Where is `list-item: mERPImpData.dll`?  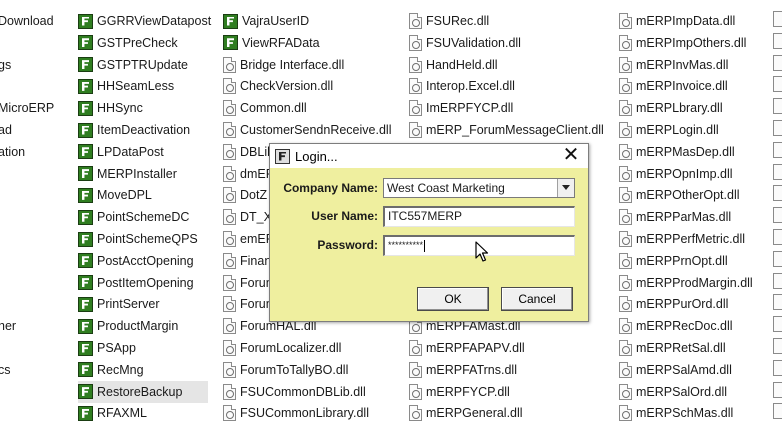 list-item: mERPImpData.dll is located at coordinates (677, 21).